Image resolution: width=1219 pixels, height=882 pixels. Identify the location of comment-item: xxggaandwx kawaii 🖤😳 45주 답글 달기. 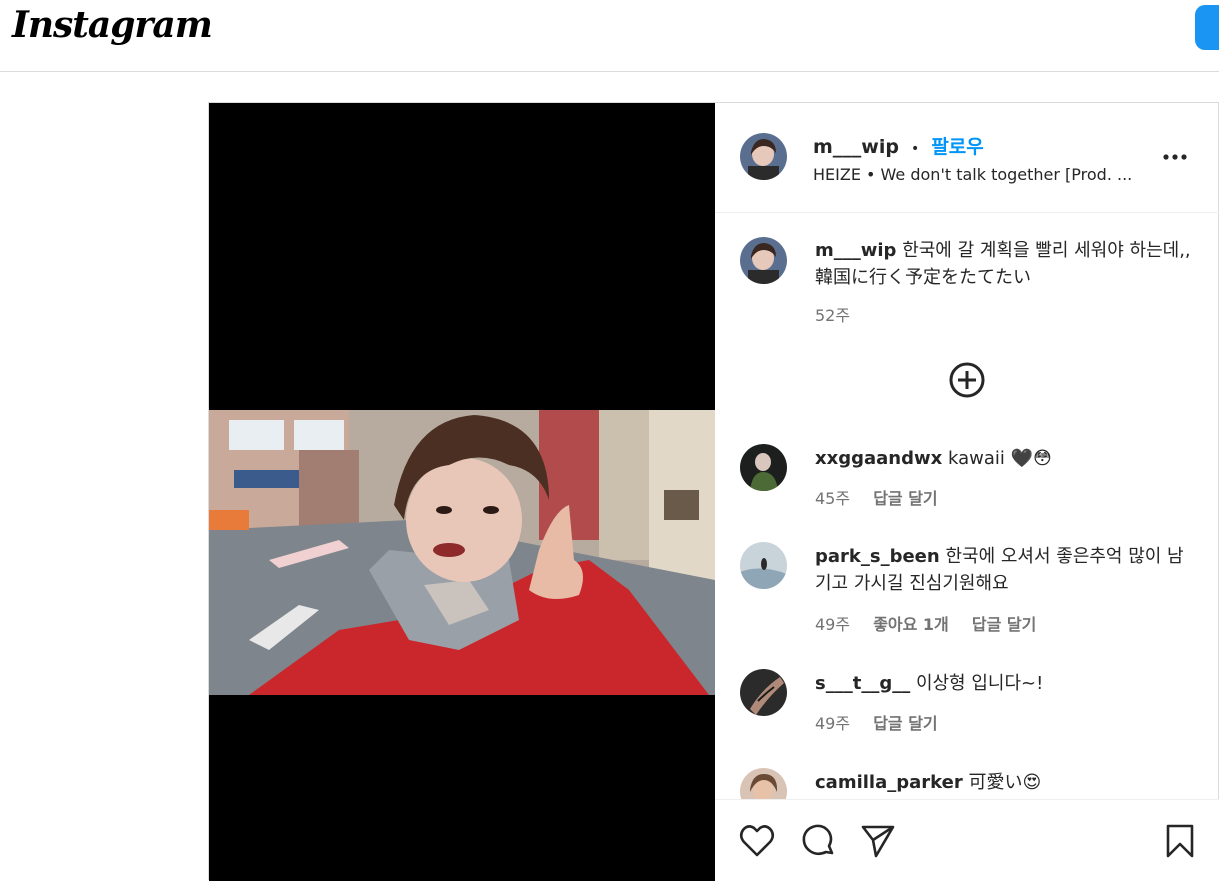
(967, 473).